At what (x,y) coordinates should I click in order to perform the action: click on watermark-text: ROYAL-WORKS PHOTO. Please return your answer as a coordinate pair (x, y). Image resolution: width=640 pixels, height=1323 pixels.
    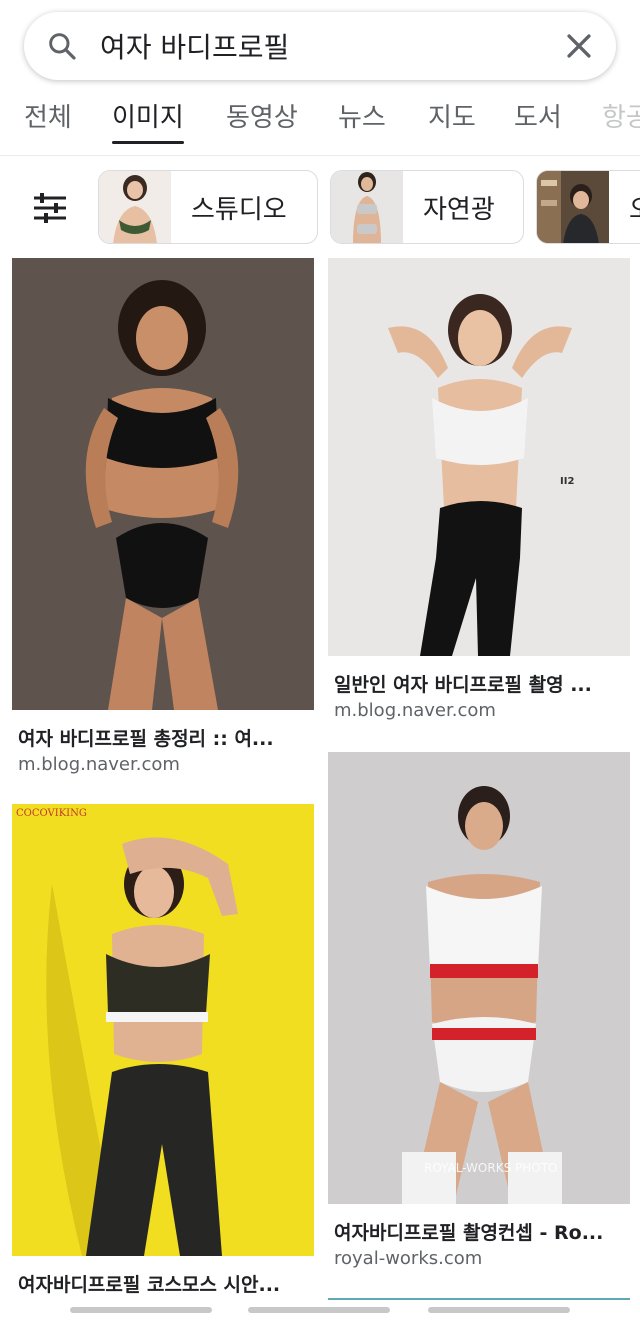
    Looking at the image, I should click on (490, 1168).